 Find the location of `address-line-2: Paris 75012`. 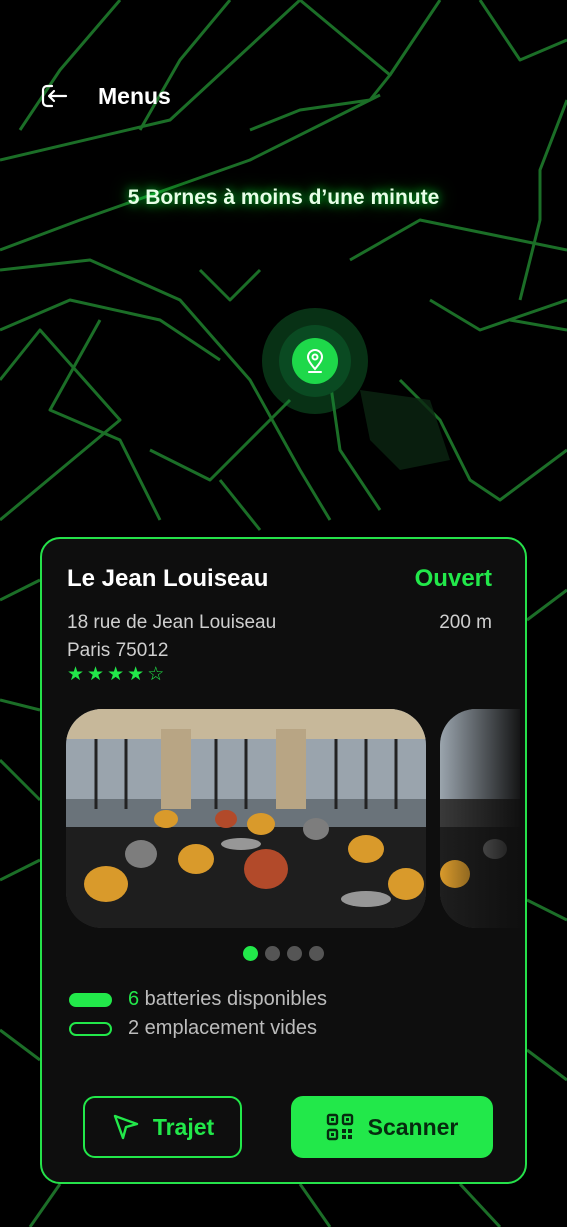

address-line-2: Paris 75012 is located at coordinates (118, 650).